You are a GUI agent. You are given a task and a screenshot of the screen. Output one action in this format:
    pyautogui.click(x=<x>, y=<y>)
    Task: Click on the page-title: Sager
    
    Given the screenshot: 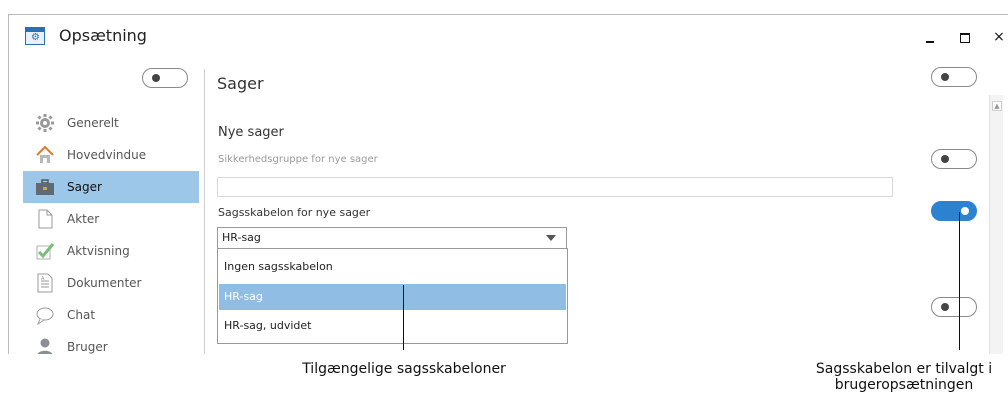 What is the action you would take?
    pyautogui.click(x=240, y=83)
    